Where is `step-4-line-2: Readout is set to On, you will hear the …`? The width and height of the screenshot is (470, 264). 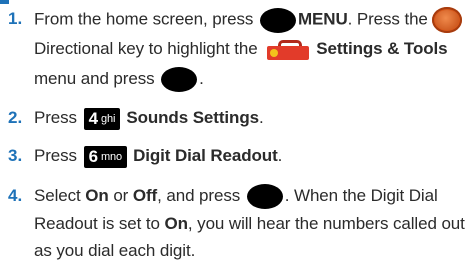 step-4-line-2: Readout is set to On, you will hear the … is located at coordinates (249, 224).